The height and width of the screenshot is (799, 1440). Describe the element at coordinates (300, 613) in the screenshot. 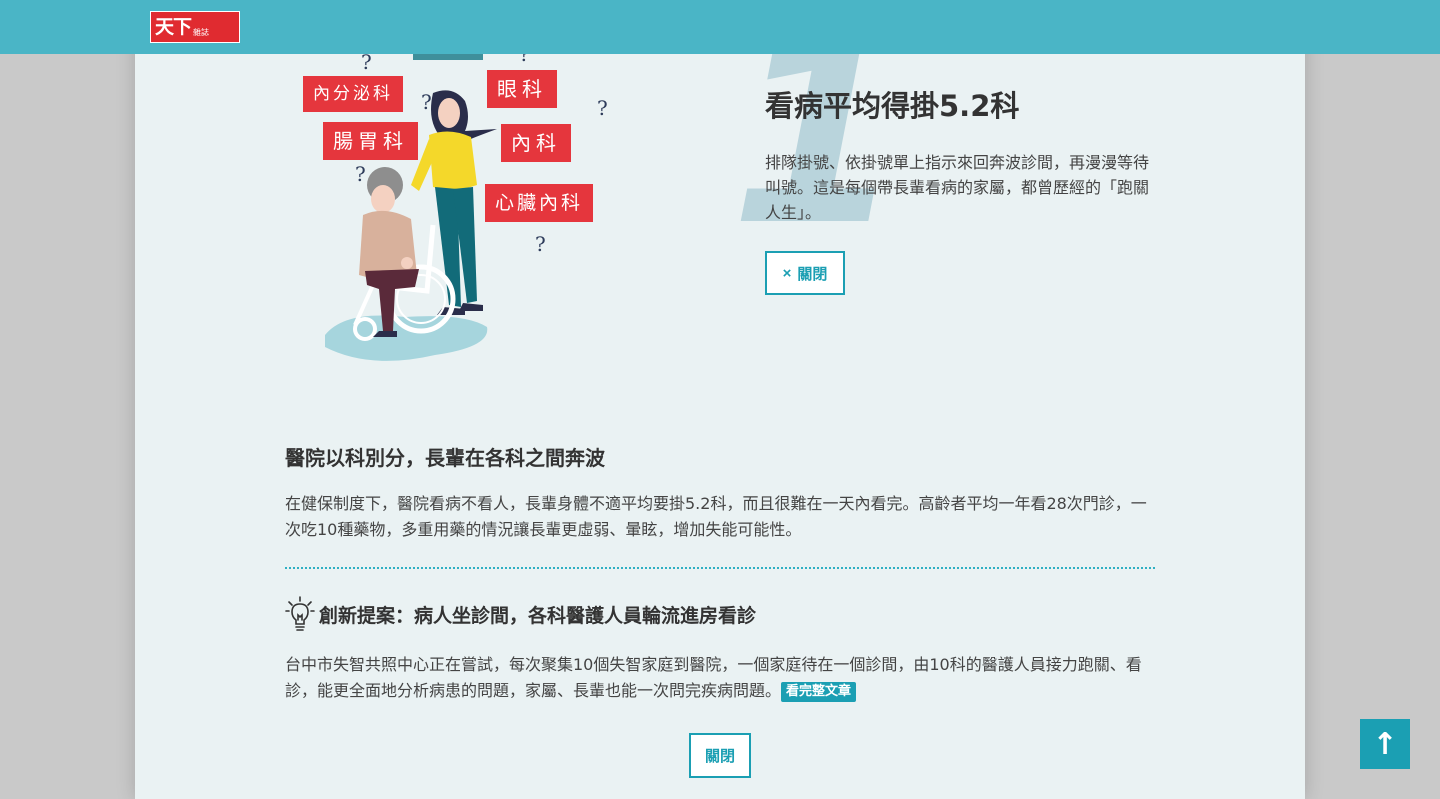

I see `lightbulb-icon` at that location.